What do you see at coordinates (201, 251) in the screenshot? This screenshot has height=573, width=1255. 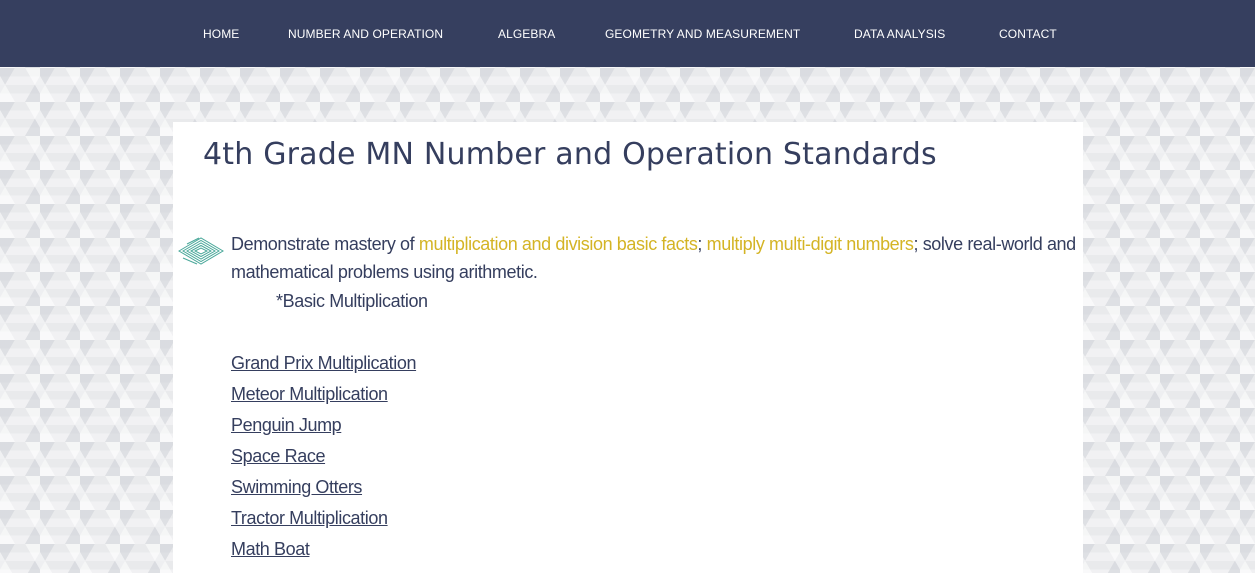 I see `diamond-bullet-icon` at bounding box center [201, 251].